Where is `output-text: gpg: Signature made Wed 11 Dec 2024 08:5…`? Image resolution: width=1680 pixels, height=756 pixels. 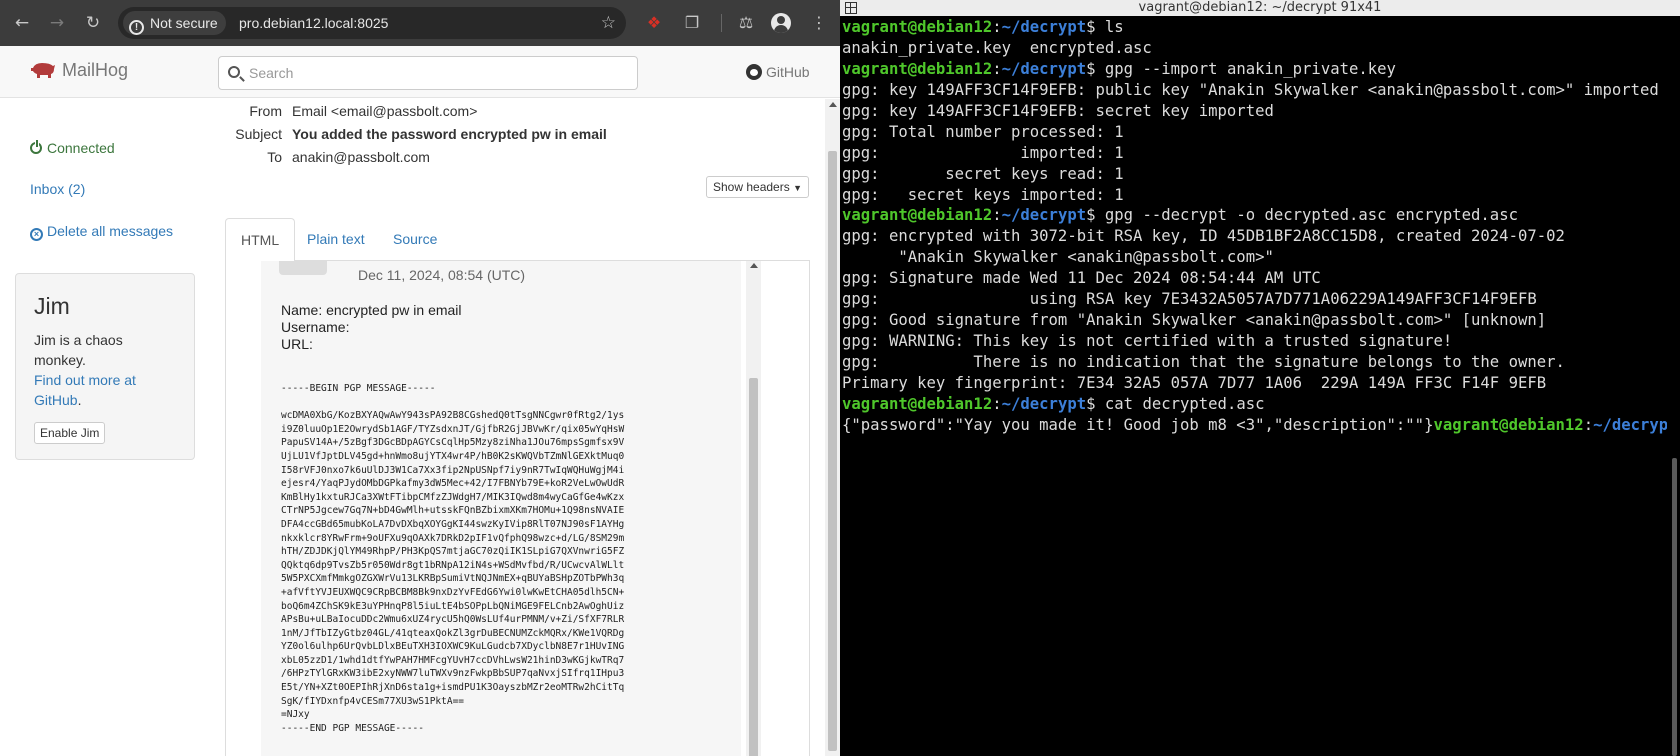 output-text: gpg: Signature made Wed 11 Dec 2024 08:5… is located at coordinates (1081, 278).